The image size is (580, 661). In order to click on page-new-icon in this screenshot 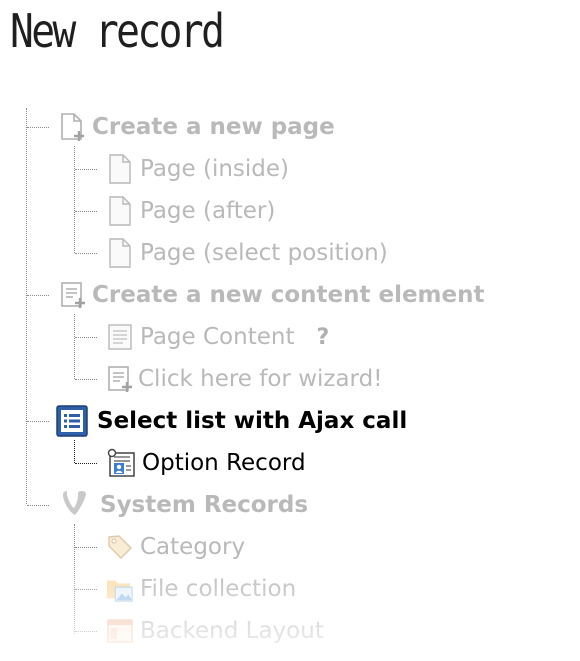, I will do `click(73, 127)`.